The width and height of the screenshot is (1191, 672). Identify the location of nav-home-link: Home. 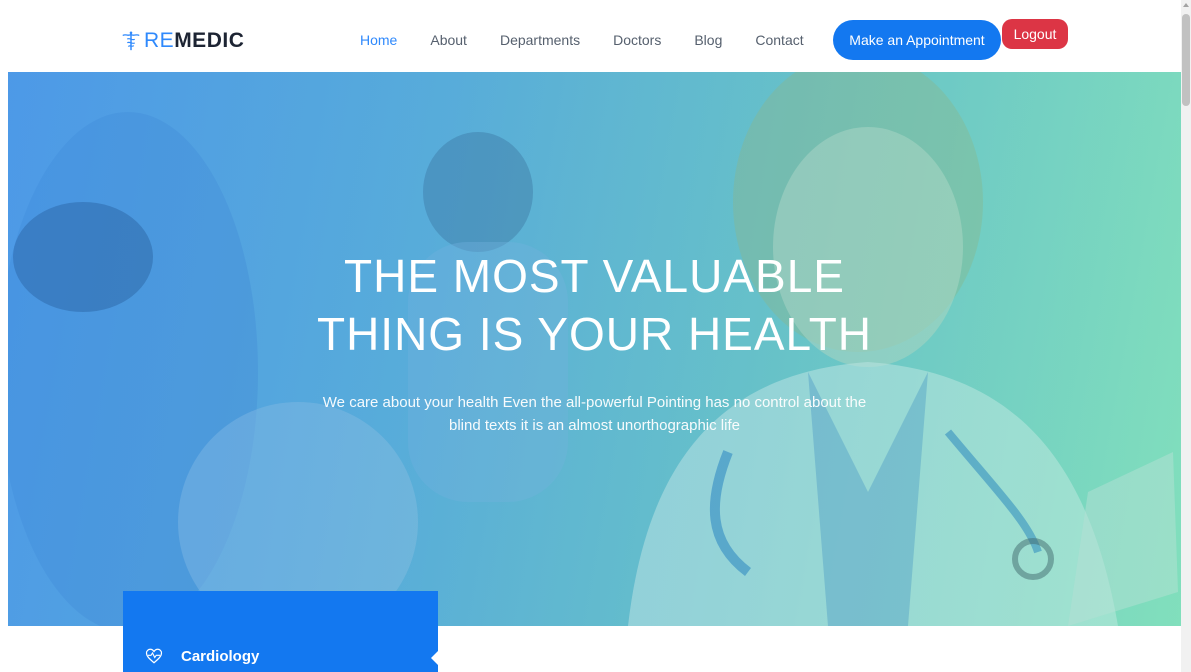
(378, 40).